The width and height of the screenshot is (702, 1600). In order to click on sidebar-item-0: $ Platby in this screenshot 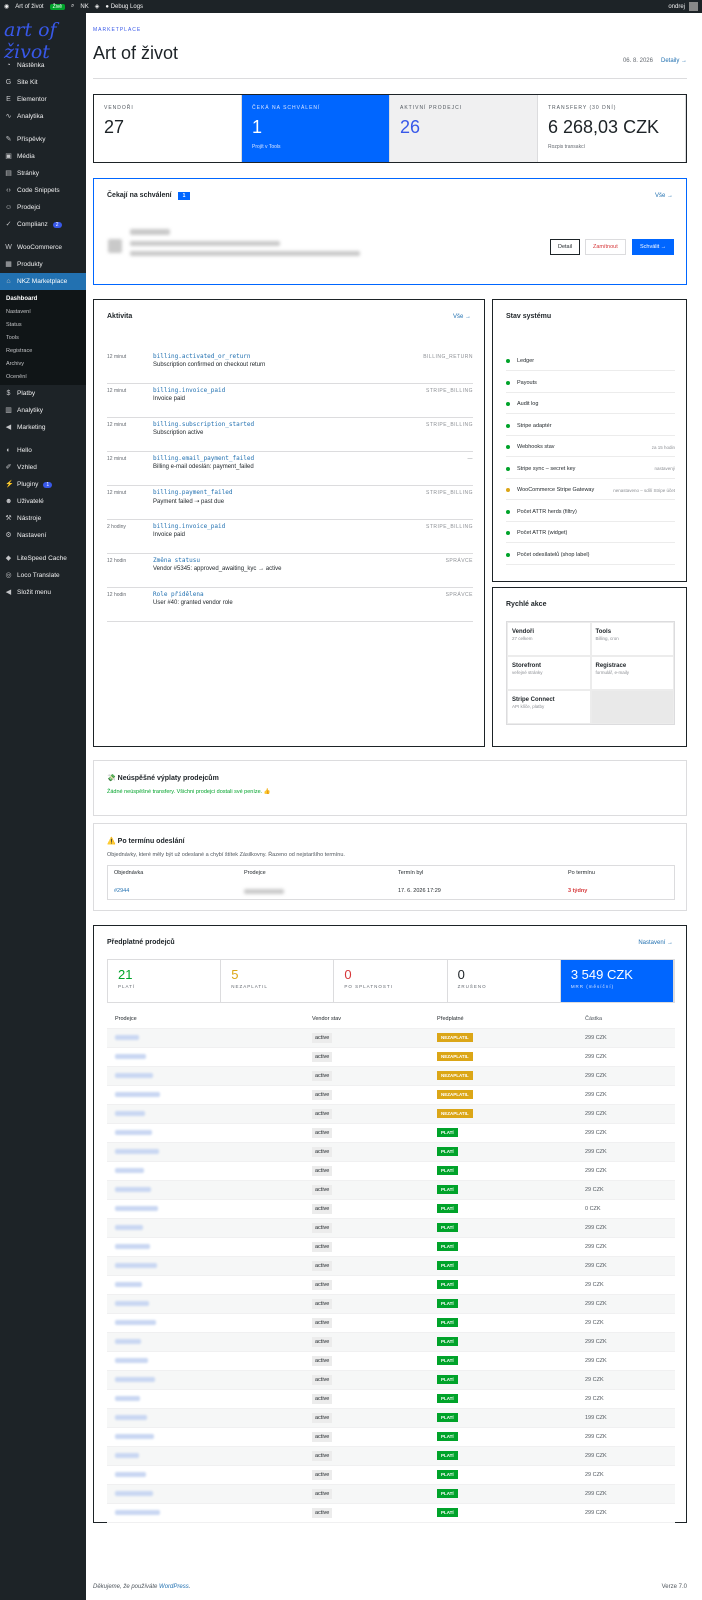, I will do `click(43, 393)`.